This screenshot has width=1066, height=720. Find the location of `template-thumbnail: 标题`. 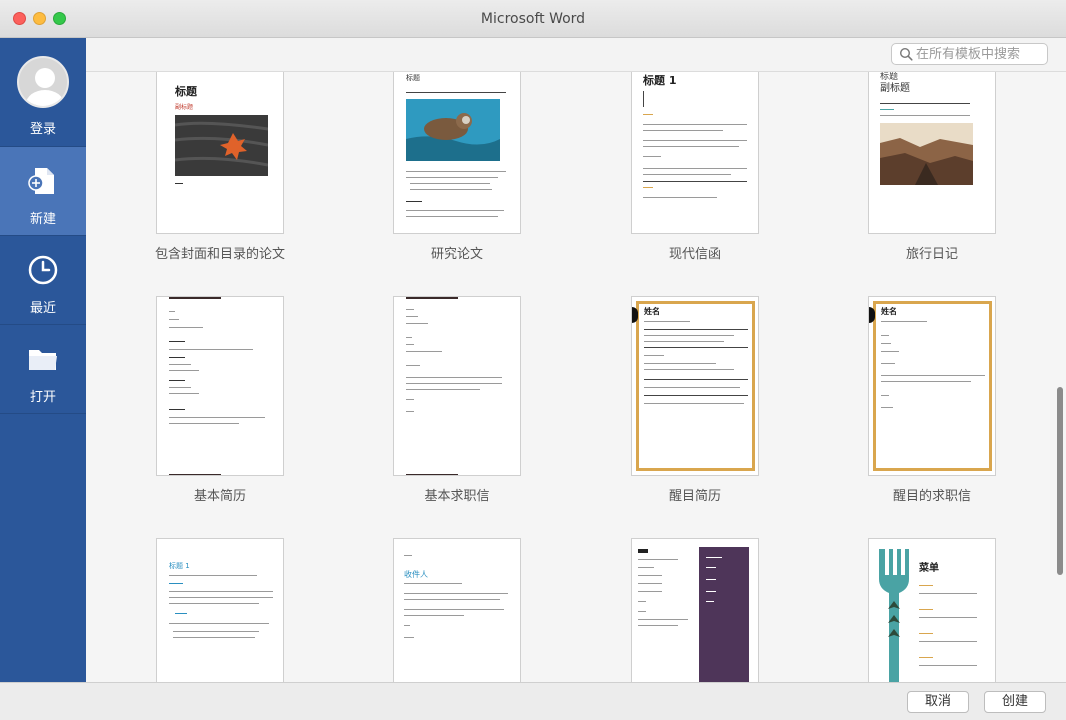

template-thumbnail: 标题 is located at coordinates (457, 153).